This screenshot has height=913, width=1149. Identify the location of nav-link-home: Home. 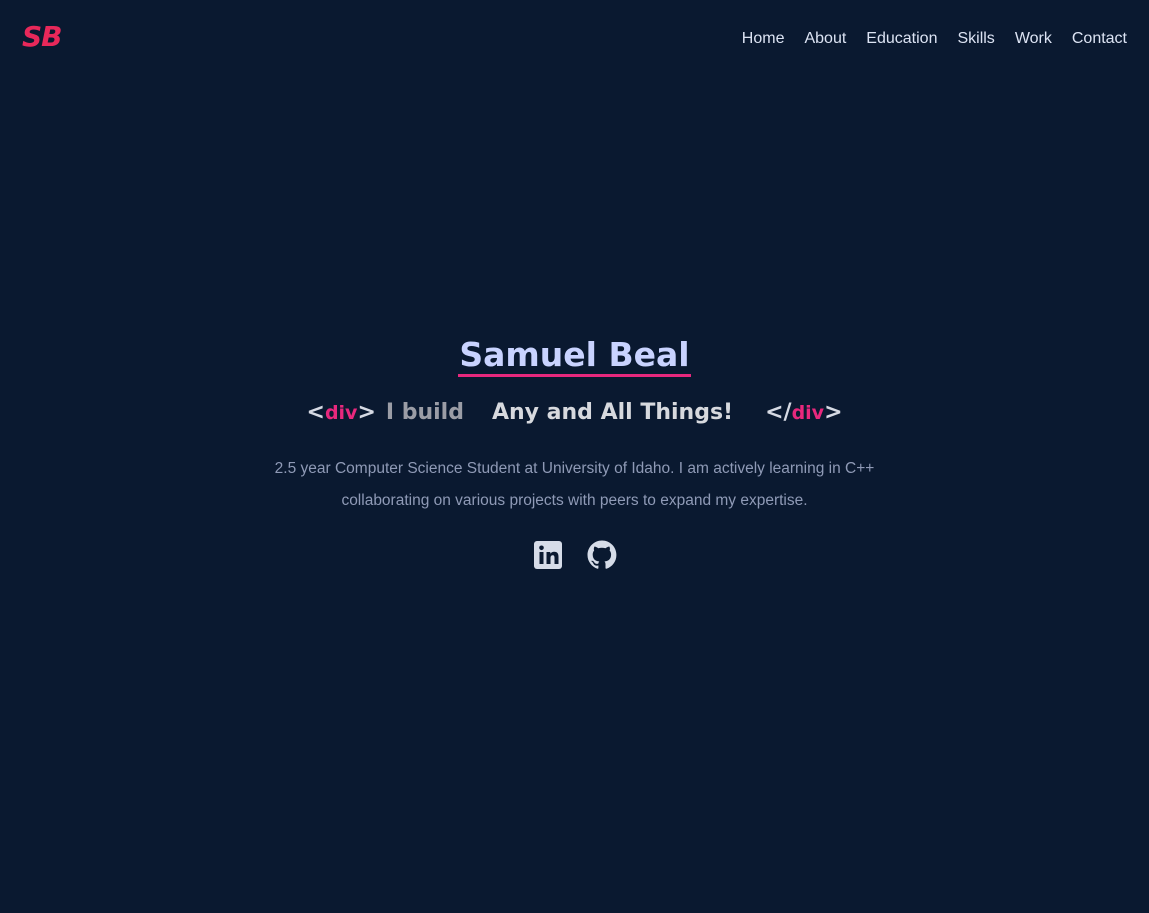
(763, 39).